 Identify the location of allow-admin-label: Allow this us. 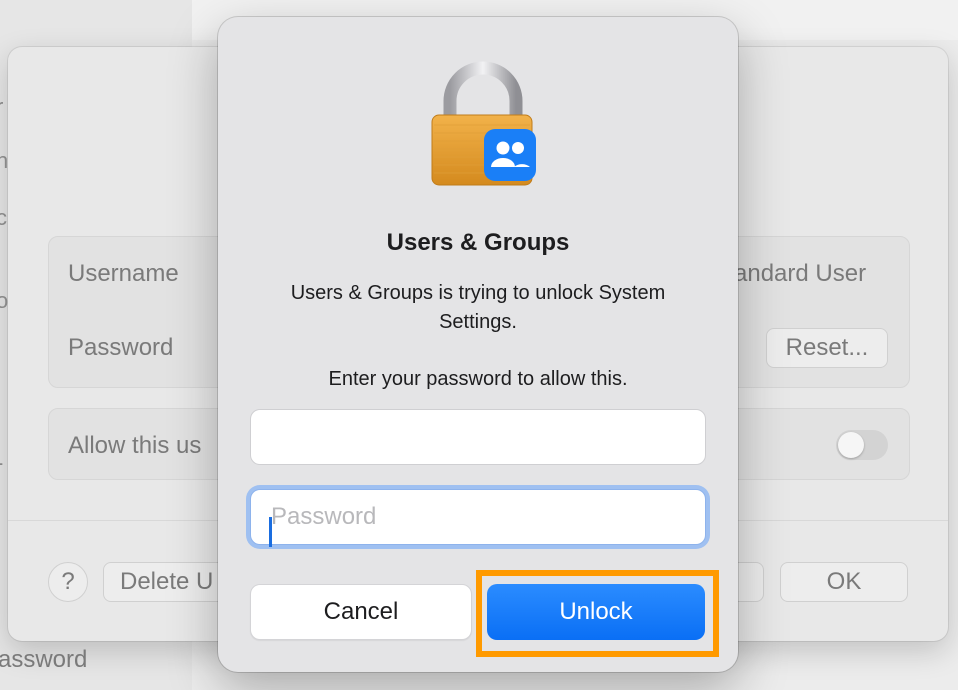
(135, 445).